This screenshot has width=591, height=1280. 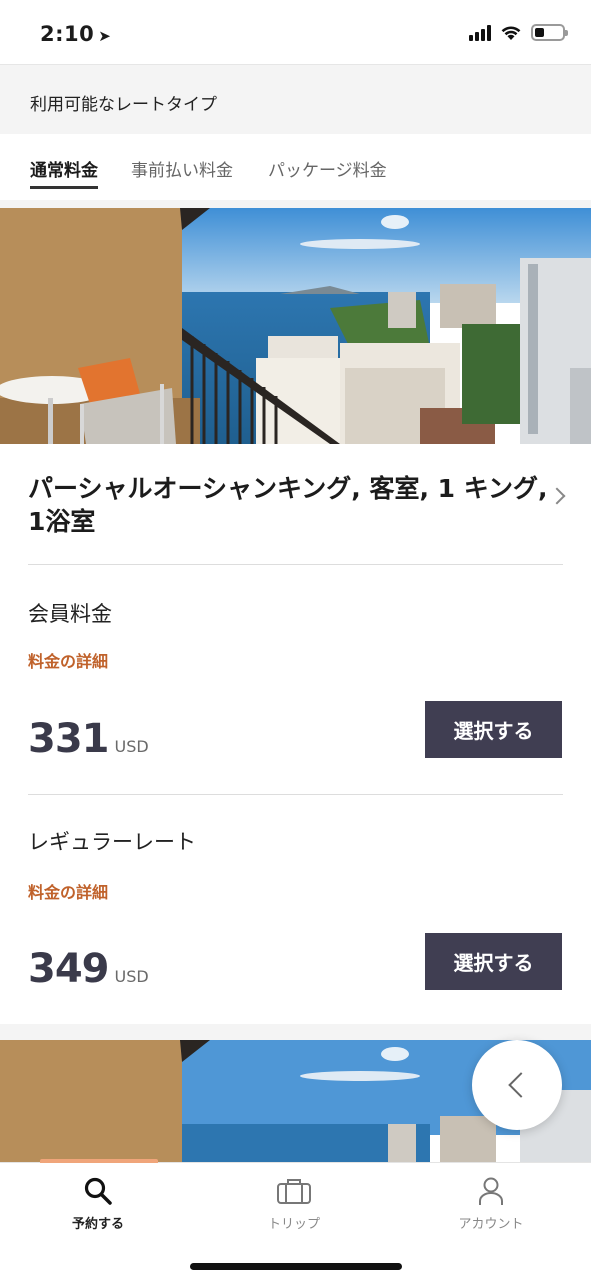 I want to click on active-tab-underline, so click(x=64, y=187).